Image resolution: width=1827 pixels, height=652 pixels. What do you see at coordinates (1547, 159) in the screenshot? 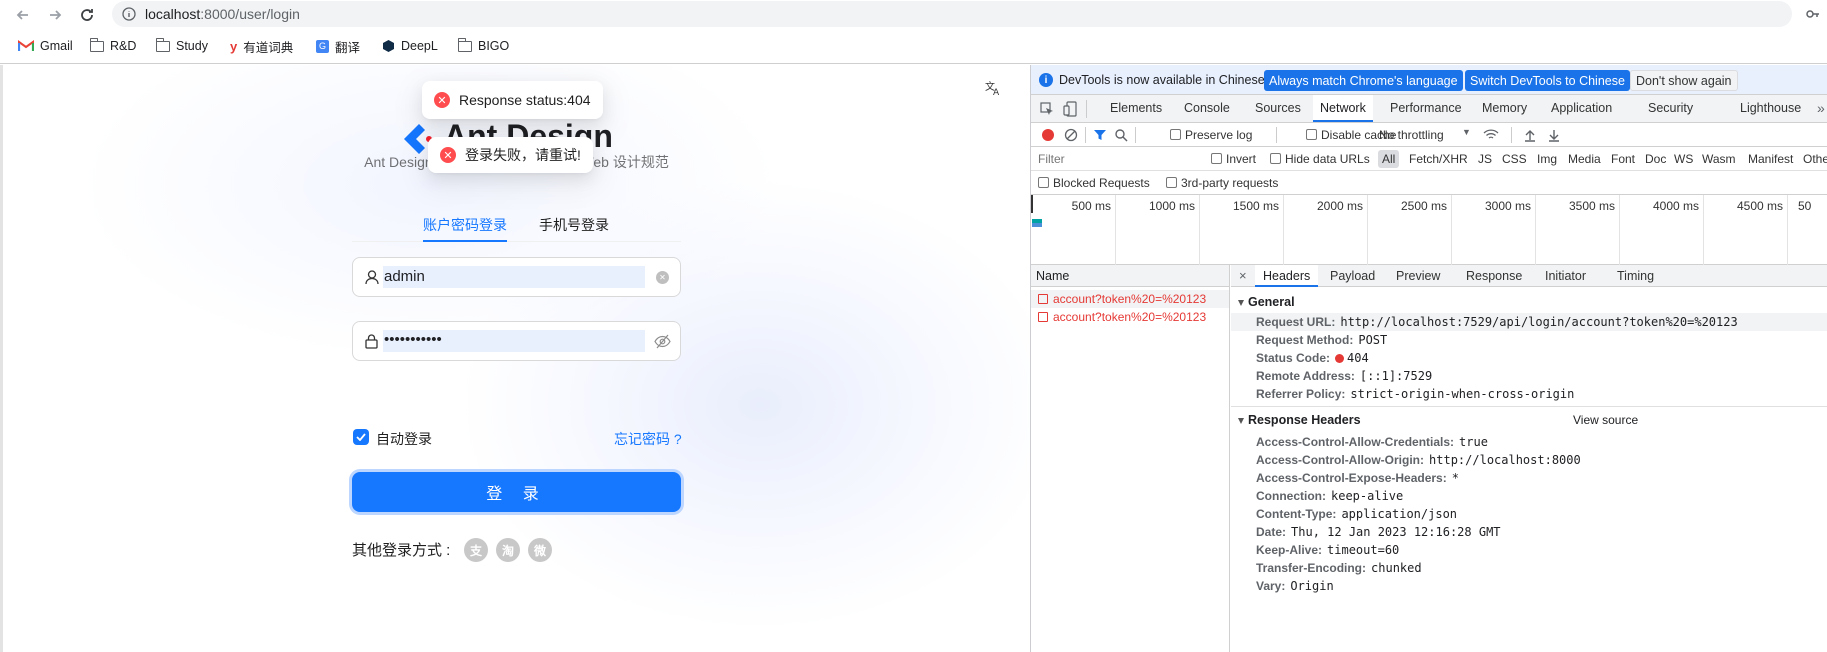
I see `filter-img: Img` at bounding box center [1547, 159].